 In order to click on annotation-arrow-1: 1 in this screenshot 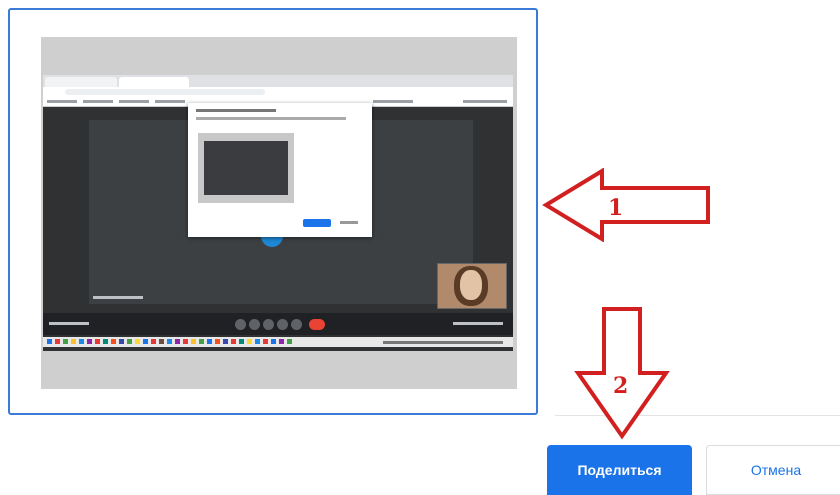, I will do `click(626, 205)`.